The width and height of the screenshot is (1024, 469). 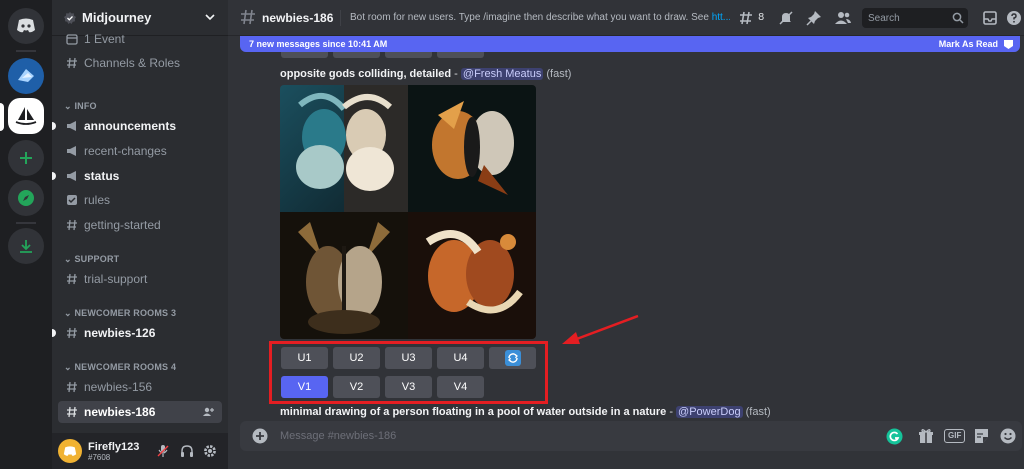 I want to click on calendar-icon, so click(x=72, y=39).